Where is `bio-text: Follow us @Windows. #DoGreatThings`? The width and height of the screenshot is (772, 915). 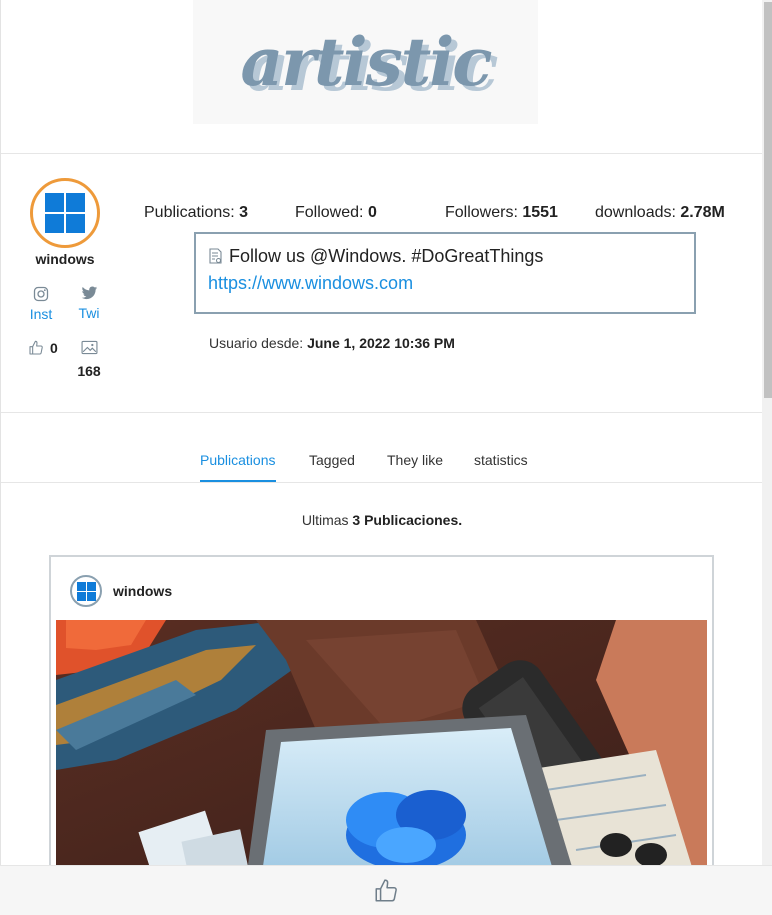 bio-text: Follow us @Windows. #DoGreatThings is located at coordinates (386, 256).